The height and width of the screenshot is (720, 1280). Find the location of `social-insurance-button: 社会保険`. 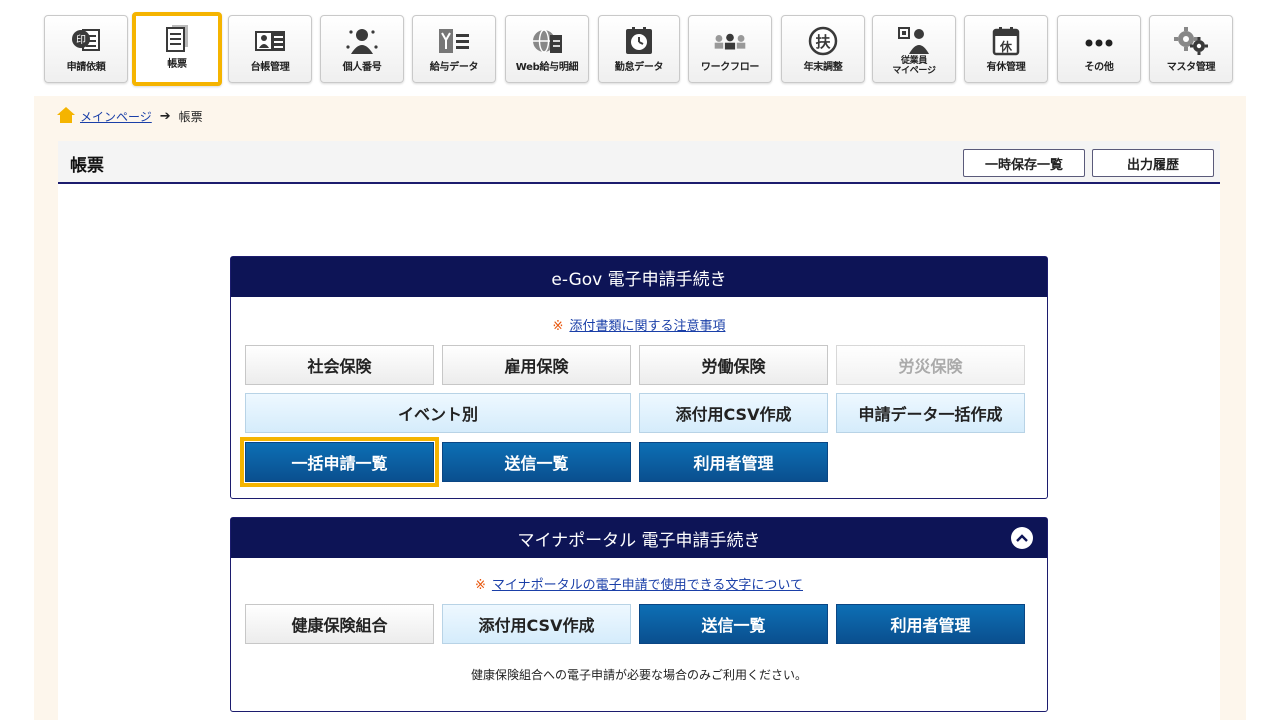

social-insurance-button: 社会保険 is located at coordinates (339, 365).